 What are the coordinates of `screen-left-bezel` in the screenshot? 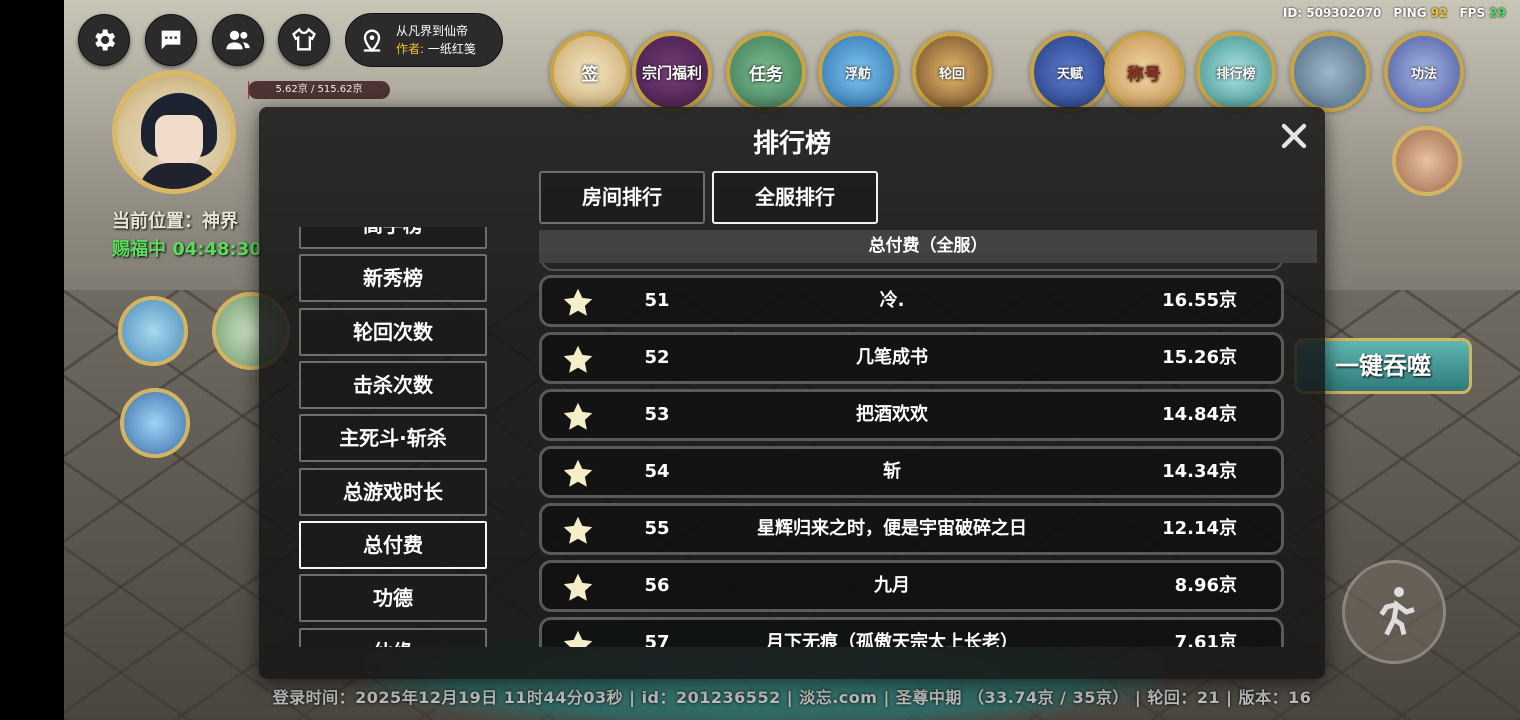 It's located at (32, 360).